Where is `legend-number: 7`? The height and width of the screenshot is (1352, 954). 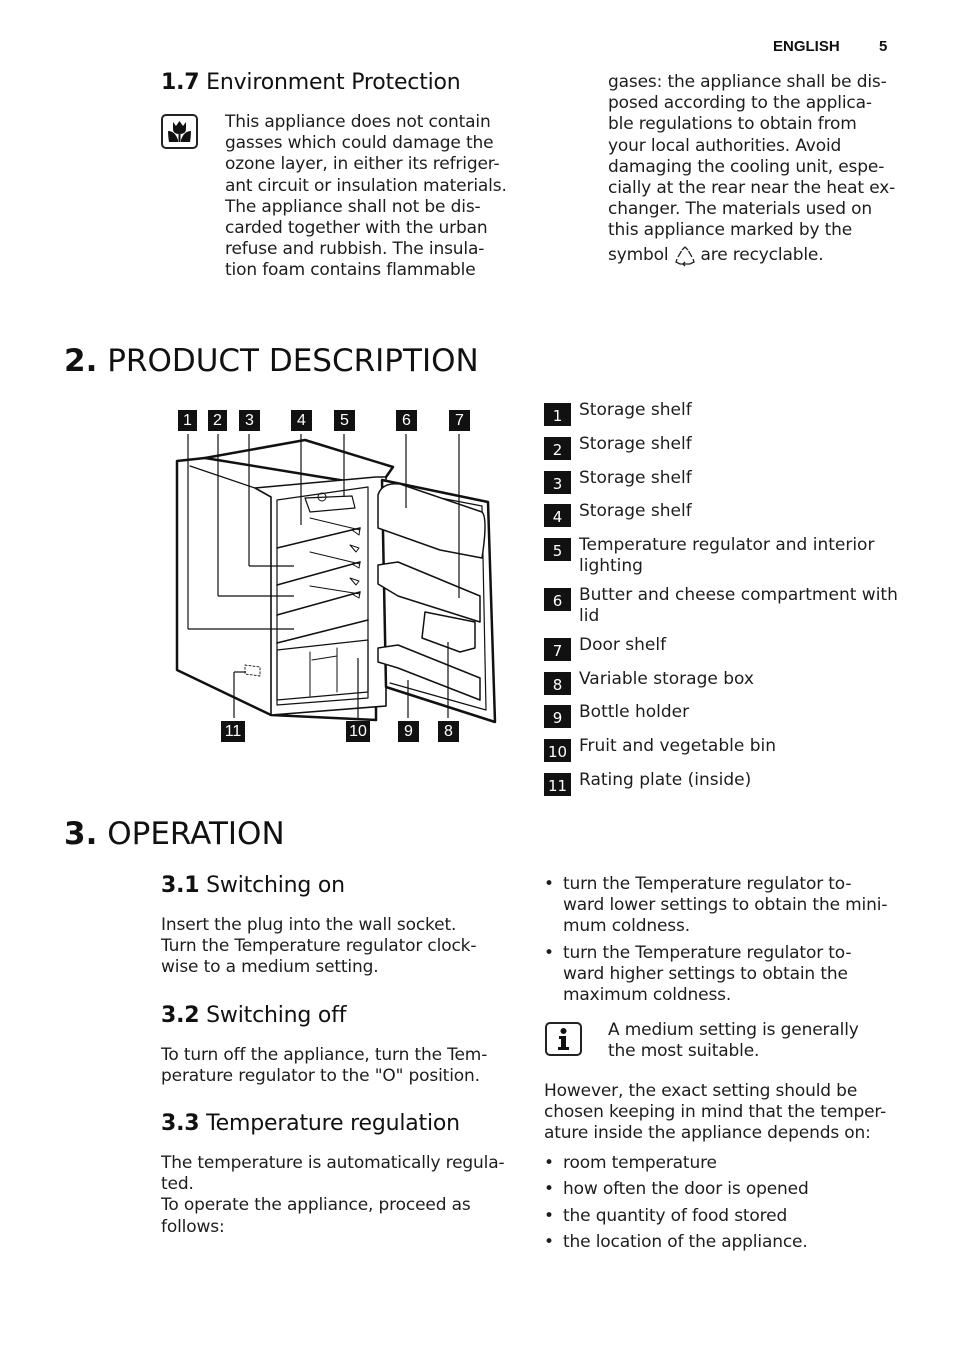 legend-number: 7 is located at coordinates (557, 649).